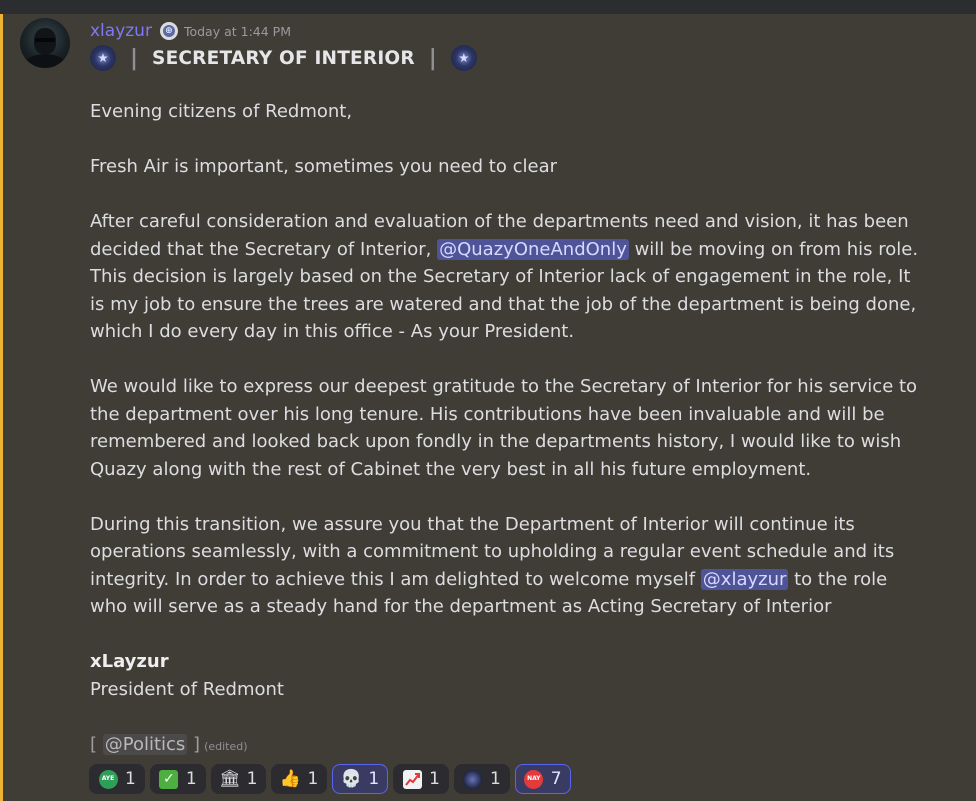  What do you see at coordinates (412, 779) in the screenshot?
I see `chart-increasing-icon` at bounding box center [412, 779].